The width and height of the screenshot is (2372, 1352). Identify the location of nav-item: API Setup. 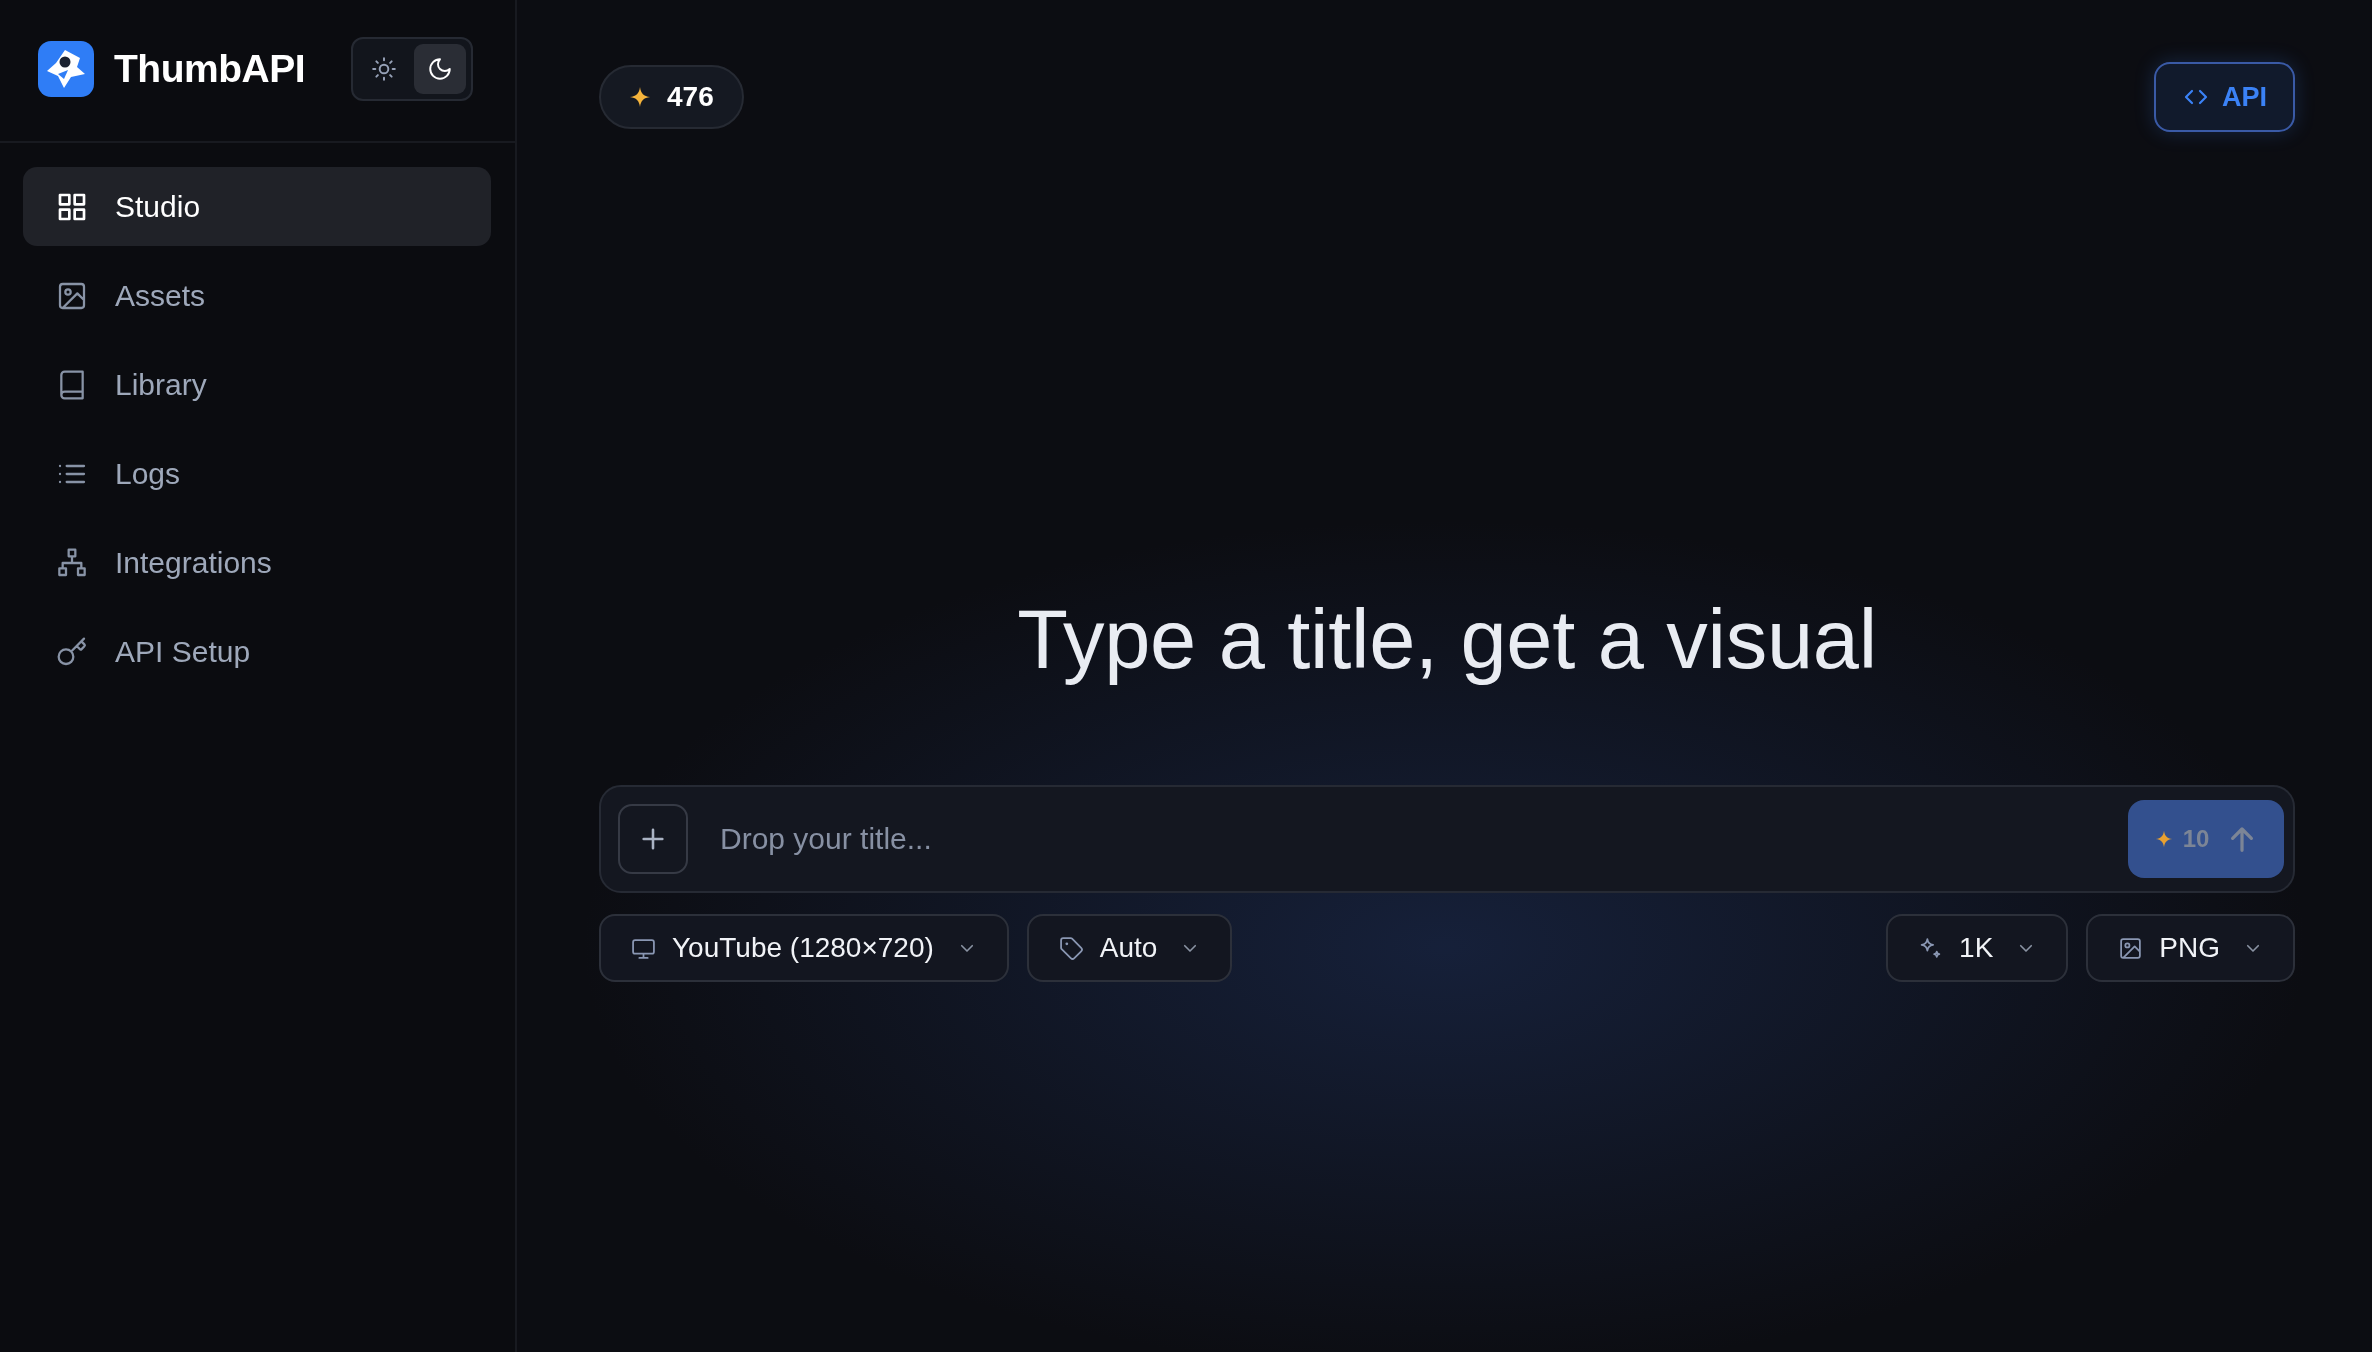
(257, 651).